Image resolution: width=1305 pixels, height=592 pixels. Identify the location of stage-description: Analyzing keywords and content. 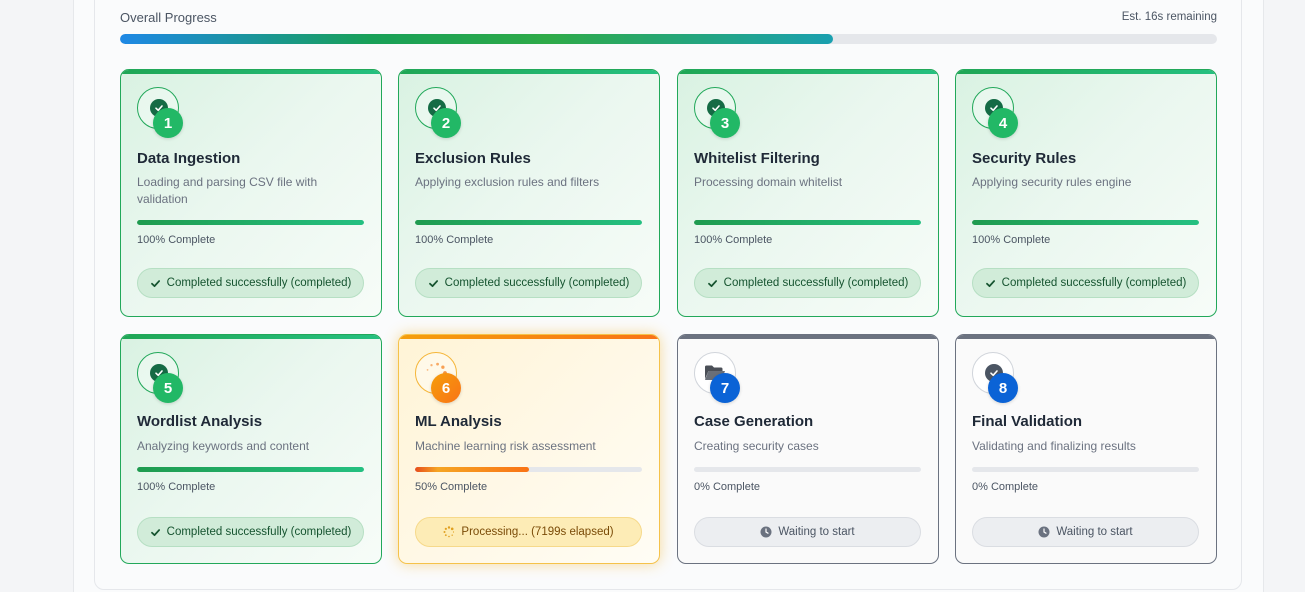
(223, 446).